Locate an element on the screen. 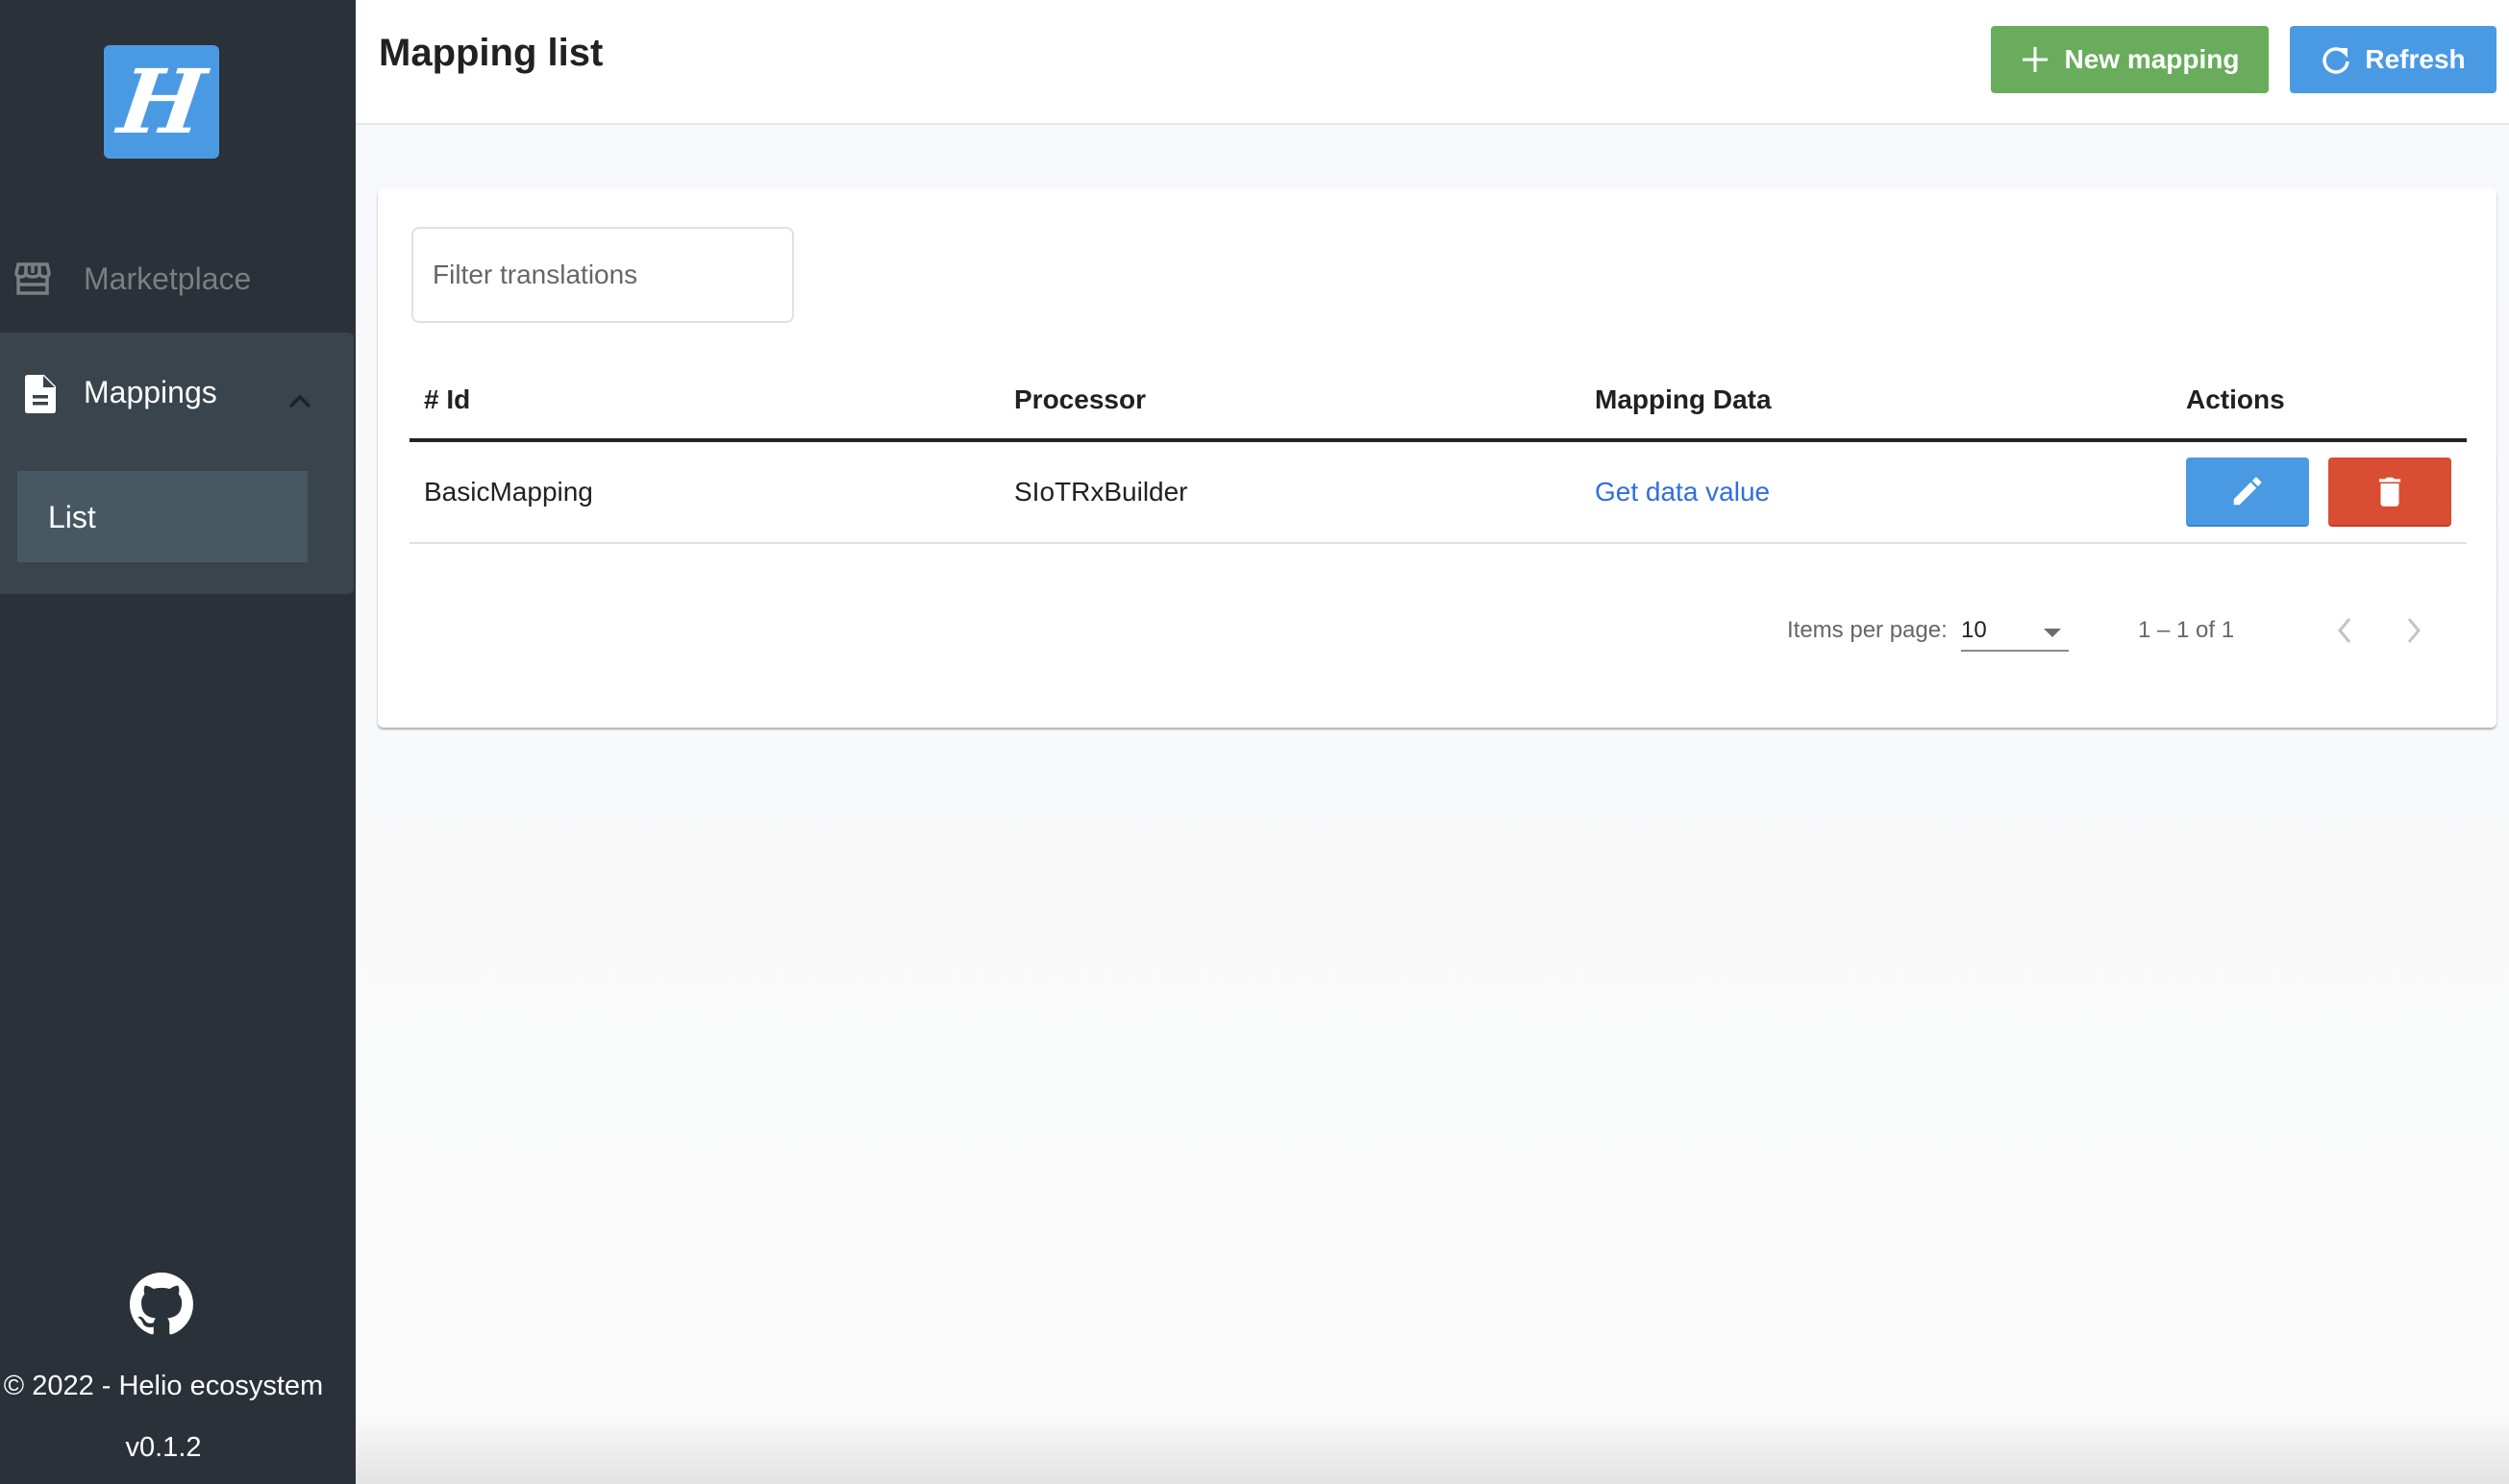 Image resolution: width=2509 pixels, height=1484 pixels. new-mapping-button: New mapping is located at coordinates (2130, 59).